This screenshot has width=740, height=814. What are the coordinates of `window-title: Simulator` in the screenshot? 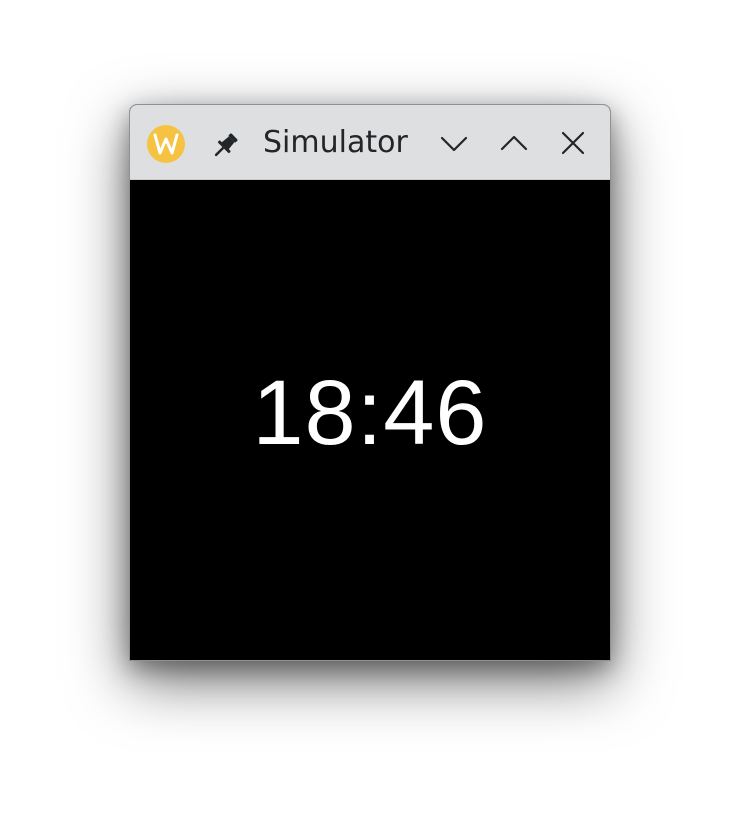 It's located at (335, 142).